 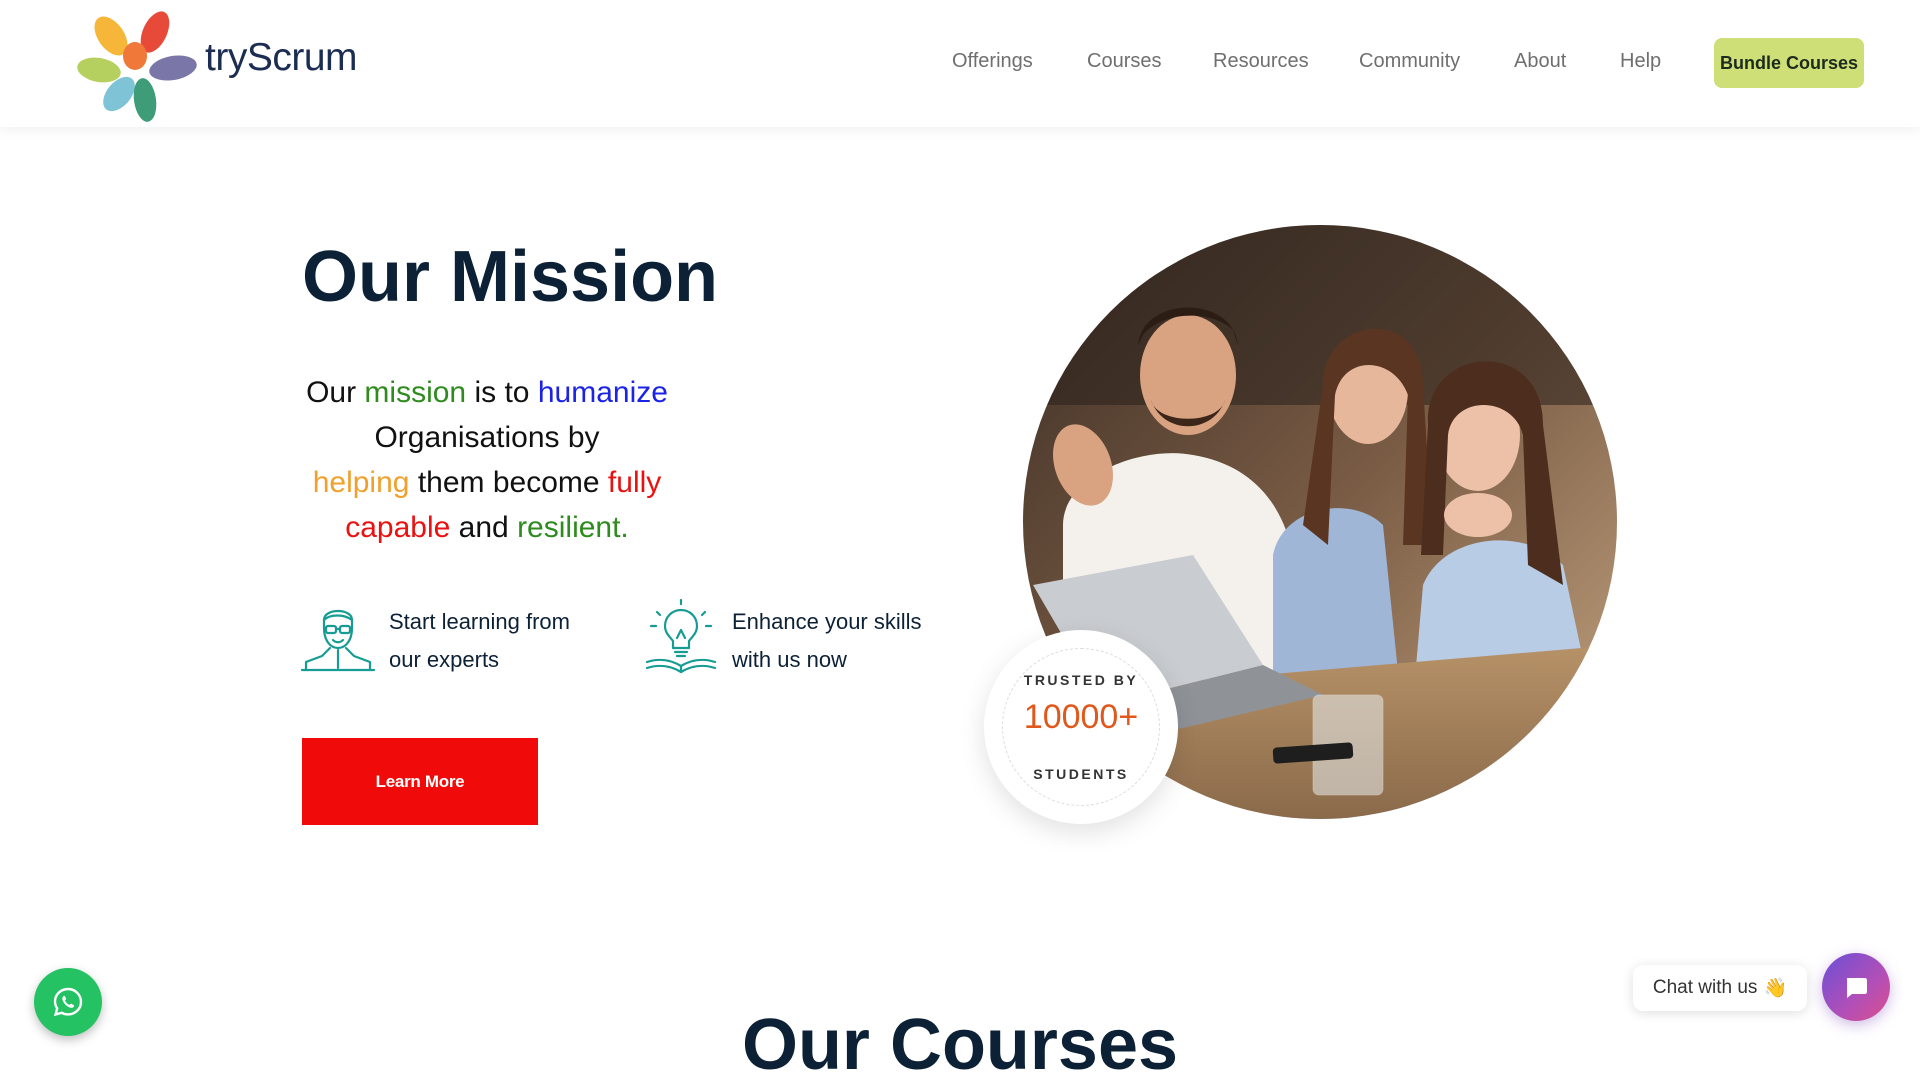 I want to click on lightbulb-book-icon, so click(x=681, y=636).